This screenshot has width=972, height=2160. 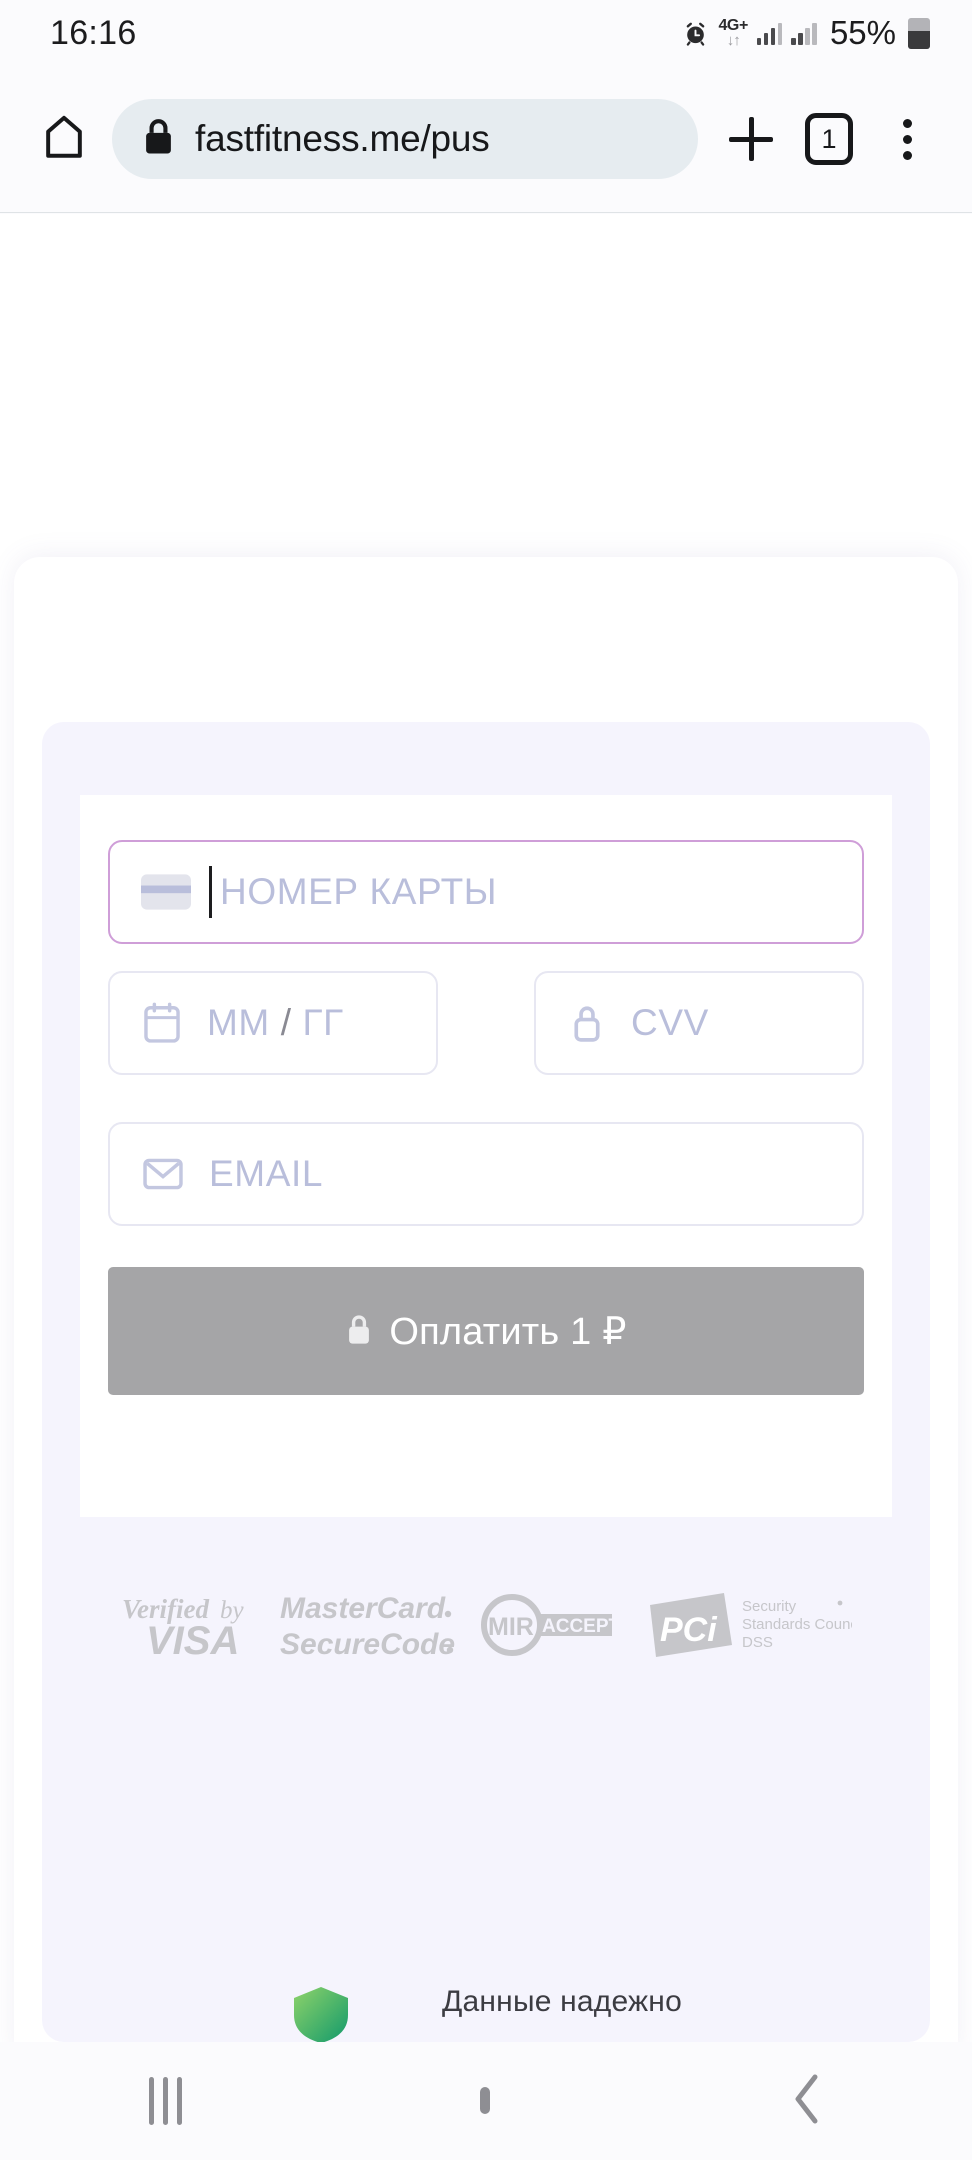 I want to click on secure-data-label: Данные надежно, so click(x=562, y=2001).